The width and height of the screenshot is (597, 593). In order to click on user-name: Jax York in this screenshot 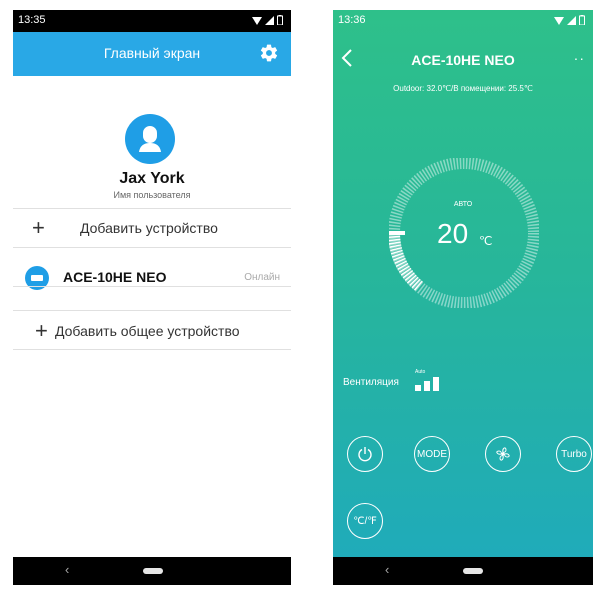, I will do `click(152, 178)`.